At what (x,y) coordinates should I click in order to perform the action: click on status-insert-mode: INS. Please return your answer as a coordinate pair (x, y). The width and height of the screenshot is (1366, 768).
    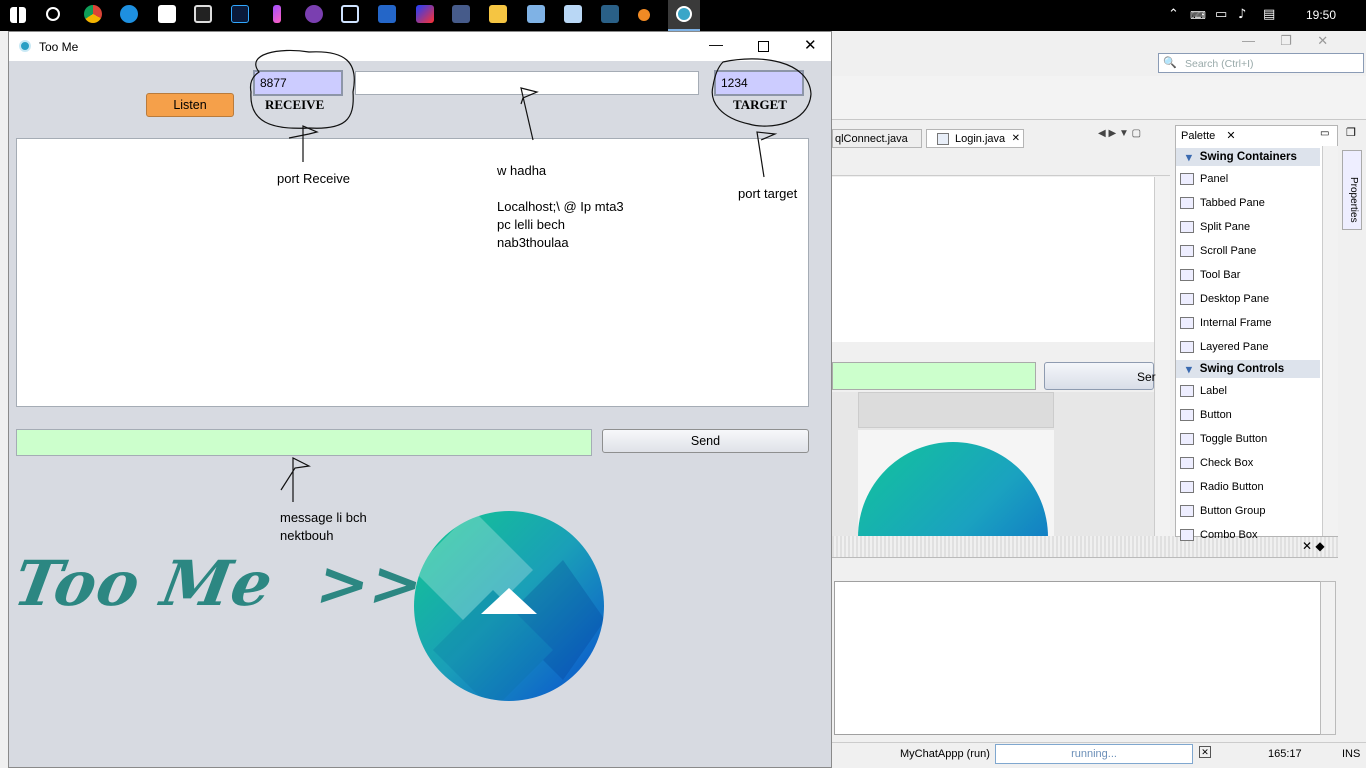
    Looking at the image, I should click on (1351, 754).